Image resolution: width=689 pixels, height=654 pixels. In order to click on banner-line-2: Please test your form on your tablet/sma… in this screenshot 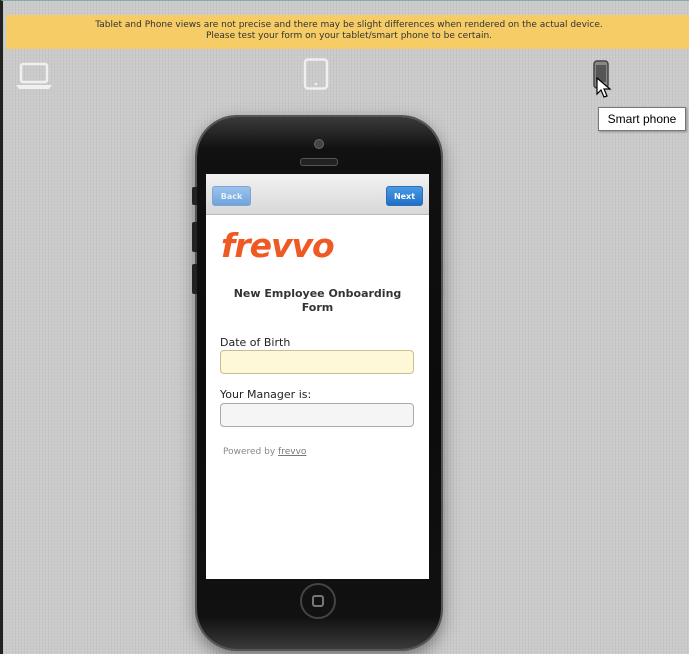, I will do `click(349, 36)`.